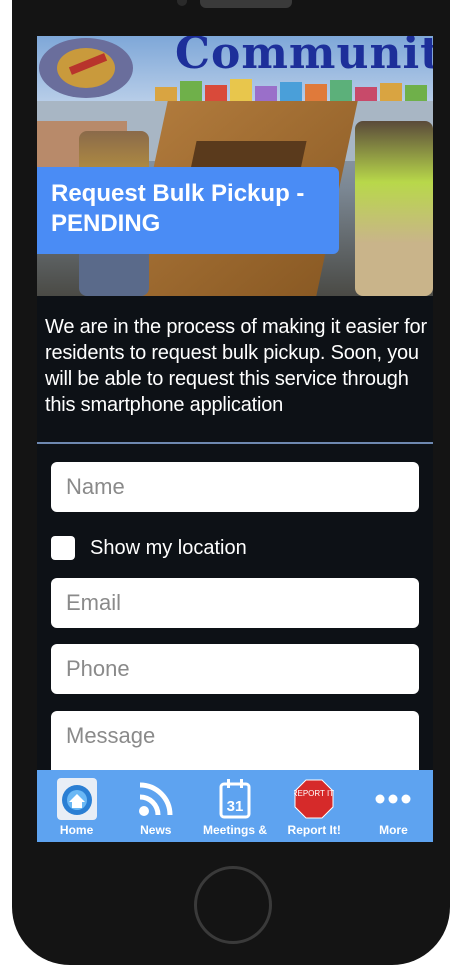  What do you see at coordinates (235, 669) in the screenshot?
I see `phone-input` at bounding box center [235, 669].